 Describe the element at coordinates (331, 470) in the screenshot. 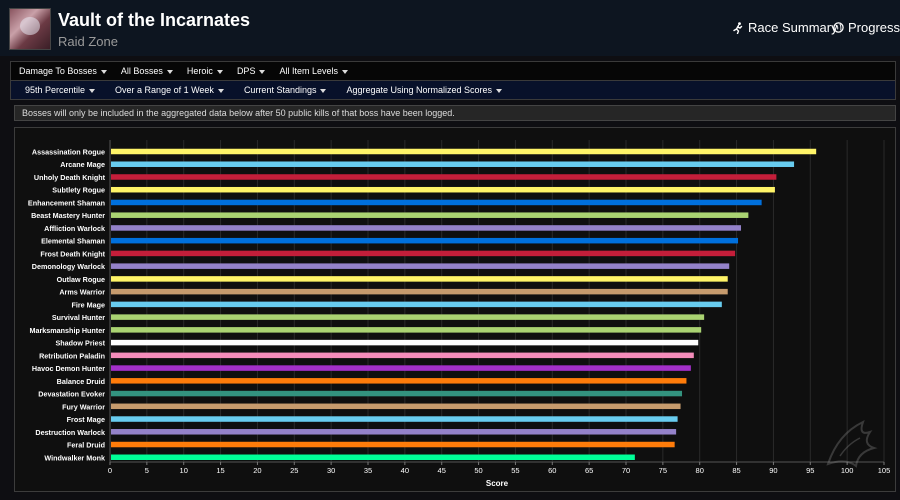

I see `x-tick-label: 30` at that location.